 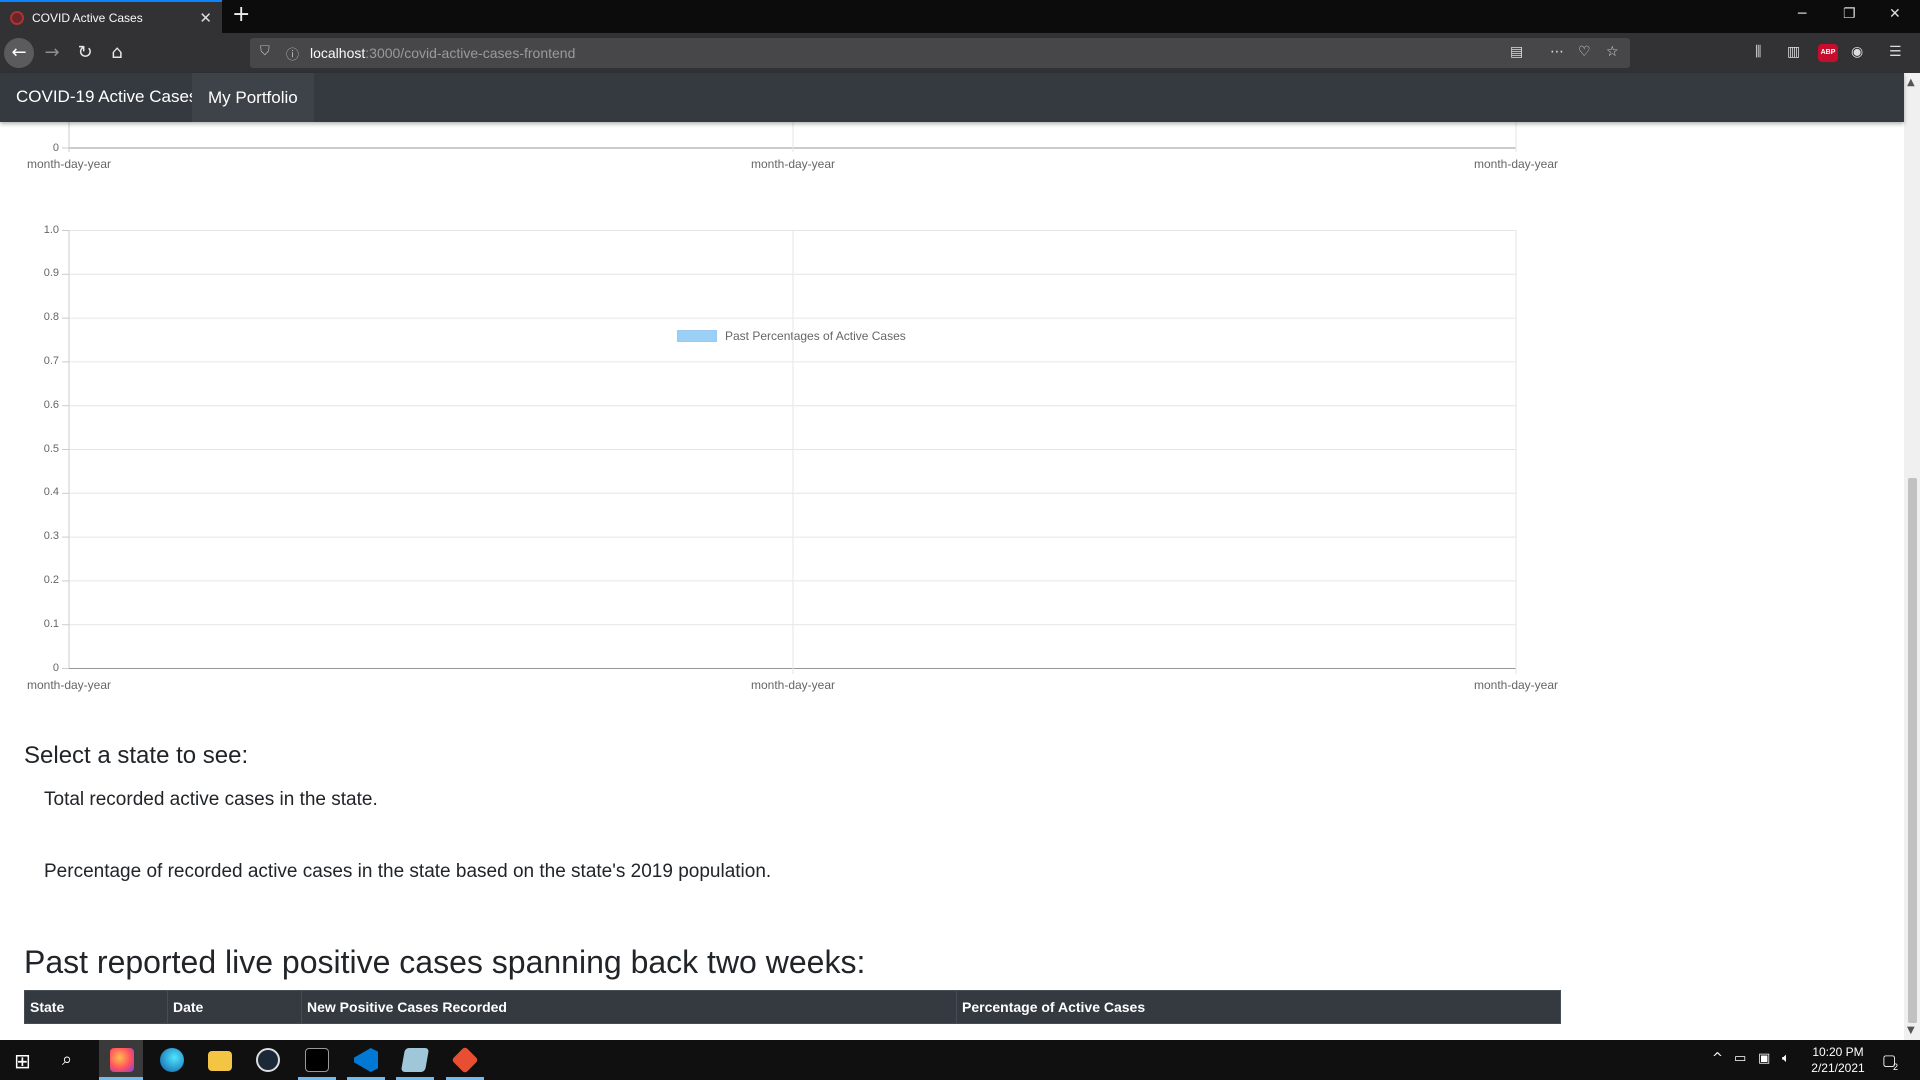 I want to click on y-tick-label: 0.5, so click(x=51, y=448).